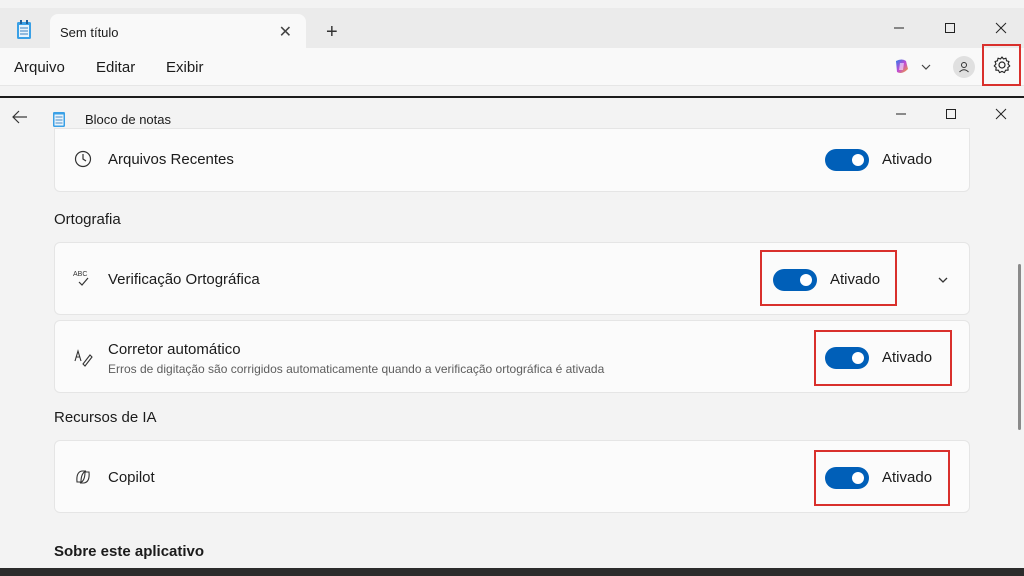 This screenshot has height=576, width=1024. Describe the element at coordinates (87, 219) in the screenshot. I see `section-header-spelling: Ortografia` at that location.